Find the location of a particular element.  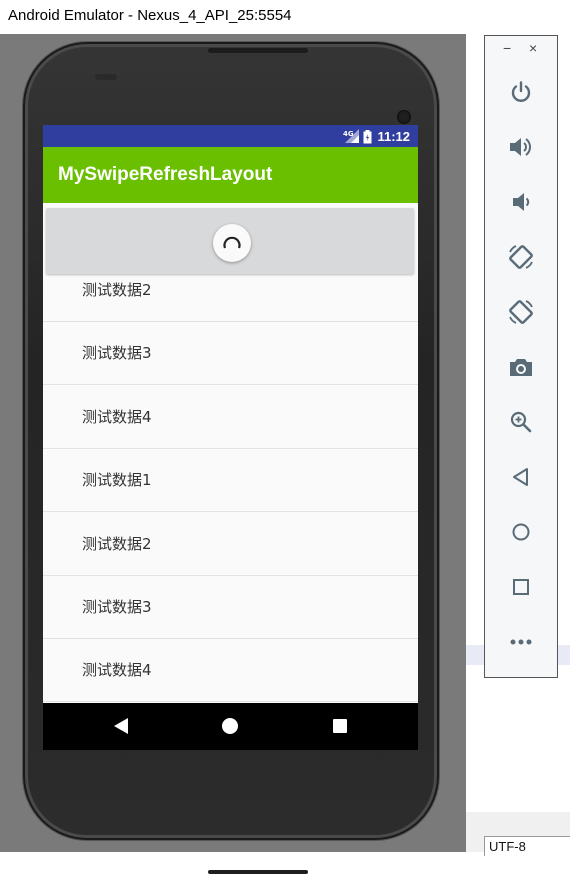

power-button is located at coordinates (521, 92).